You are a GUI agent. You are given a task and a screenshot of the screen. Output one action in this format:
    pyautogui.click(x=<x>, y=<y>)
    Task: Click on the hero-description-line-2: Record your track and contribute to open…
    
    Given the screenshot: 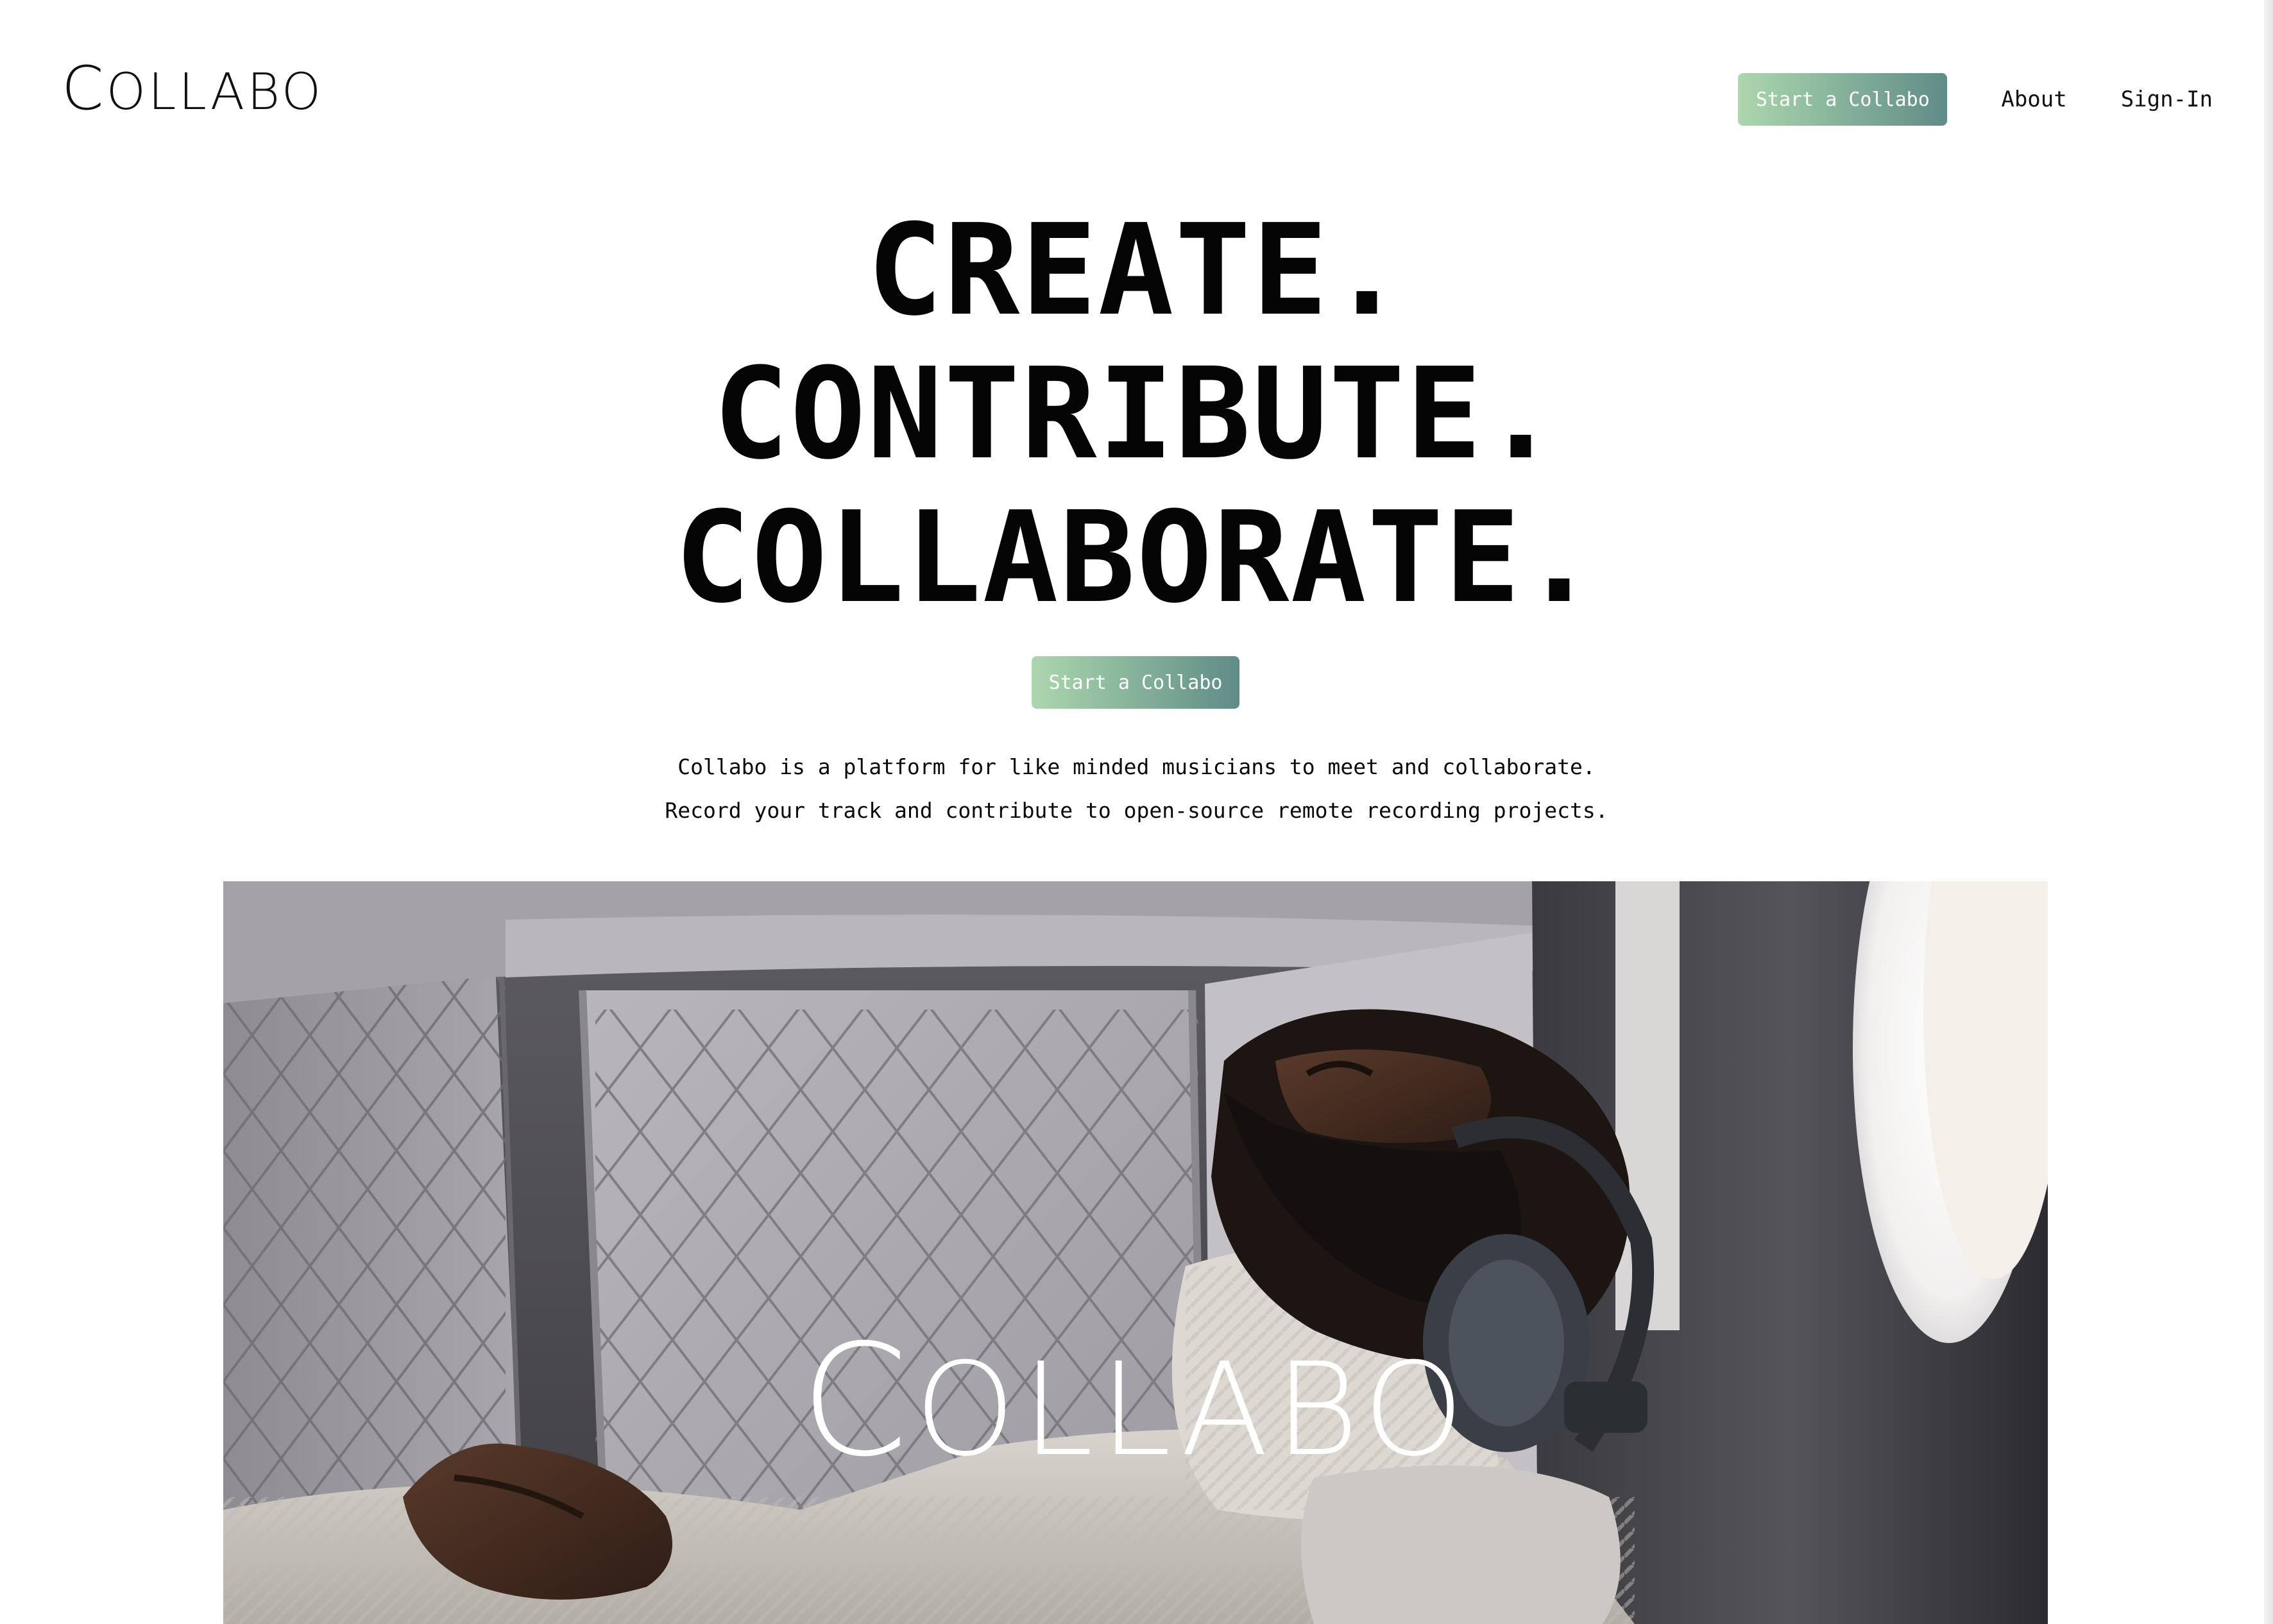 What is the action you would take?
    pyautogui.click(x=1136, y=810)
    